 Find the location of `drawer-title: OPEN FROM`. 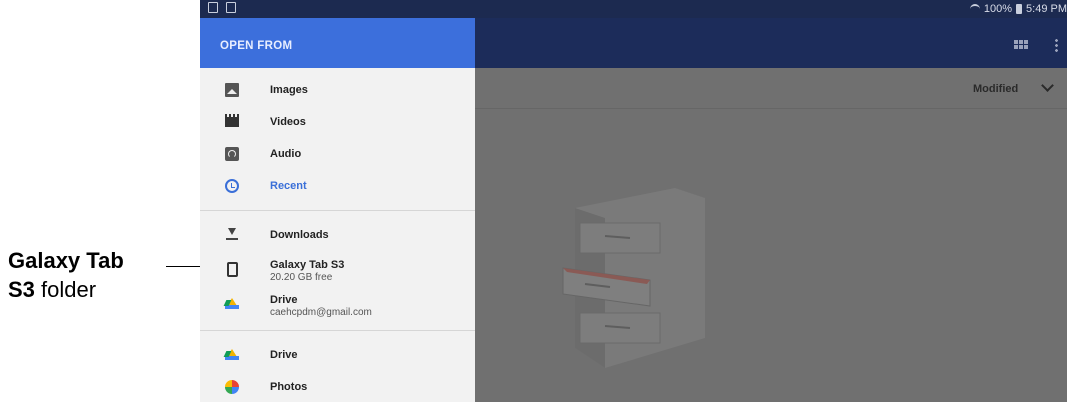

drawer-title: OPEN FROM is located at coordinates (256, 46).